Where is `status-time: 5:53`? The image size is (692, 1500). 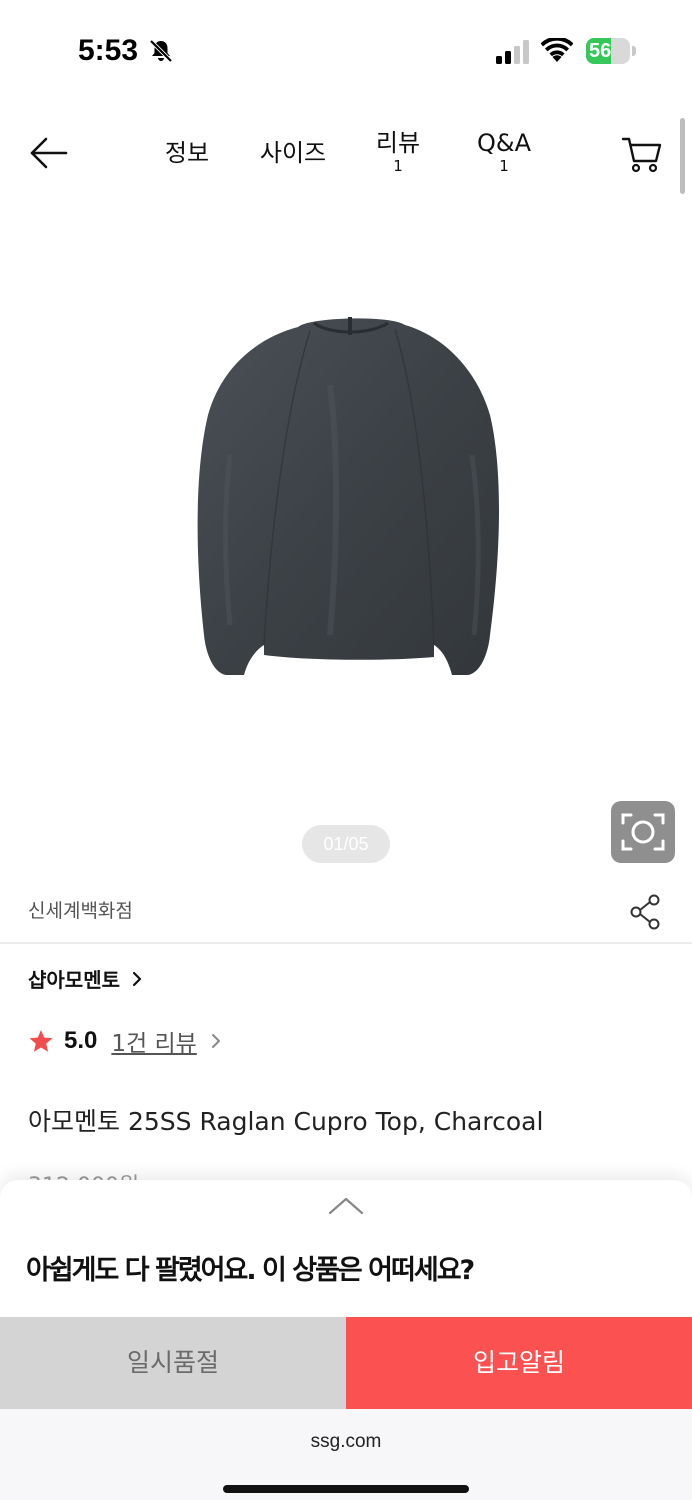 status-time: 5:53 is located at coordinates (108, 50).